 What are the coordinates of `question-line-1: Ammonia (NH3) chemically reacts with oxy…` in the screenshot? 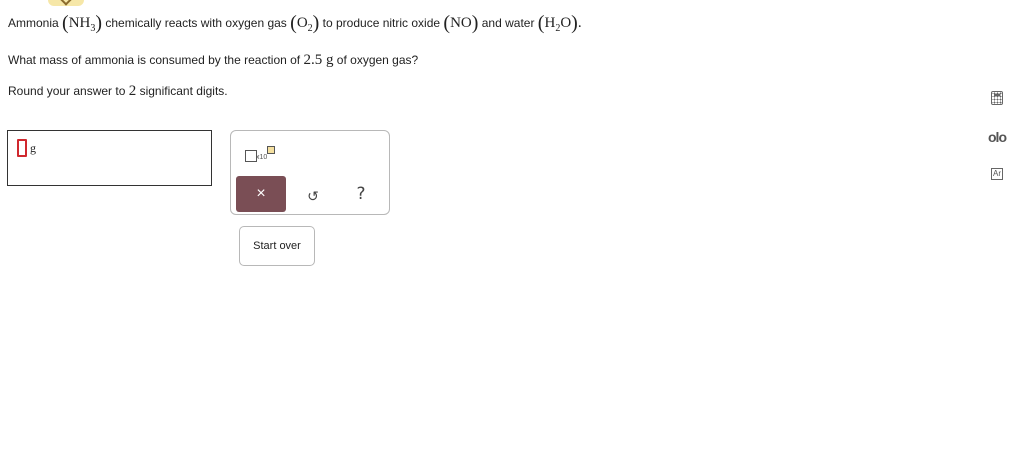 It's located at (295, 23).